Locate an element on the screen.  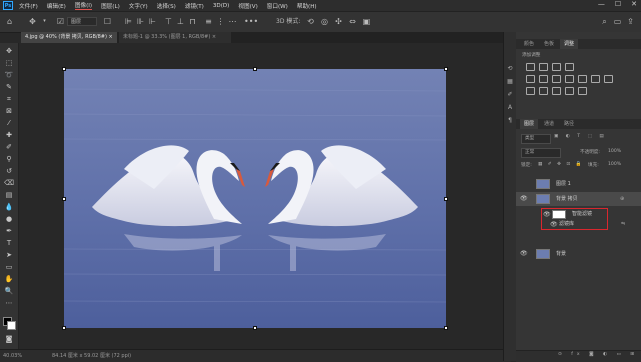
workspace-icon: ▭ is located at coordinates (617, 21).